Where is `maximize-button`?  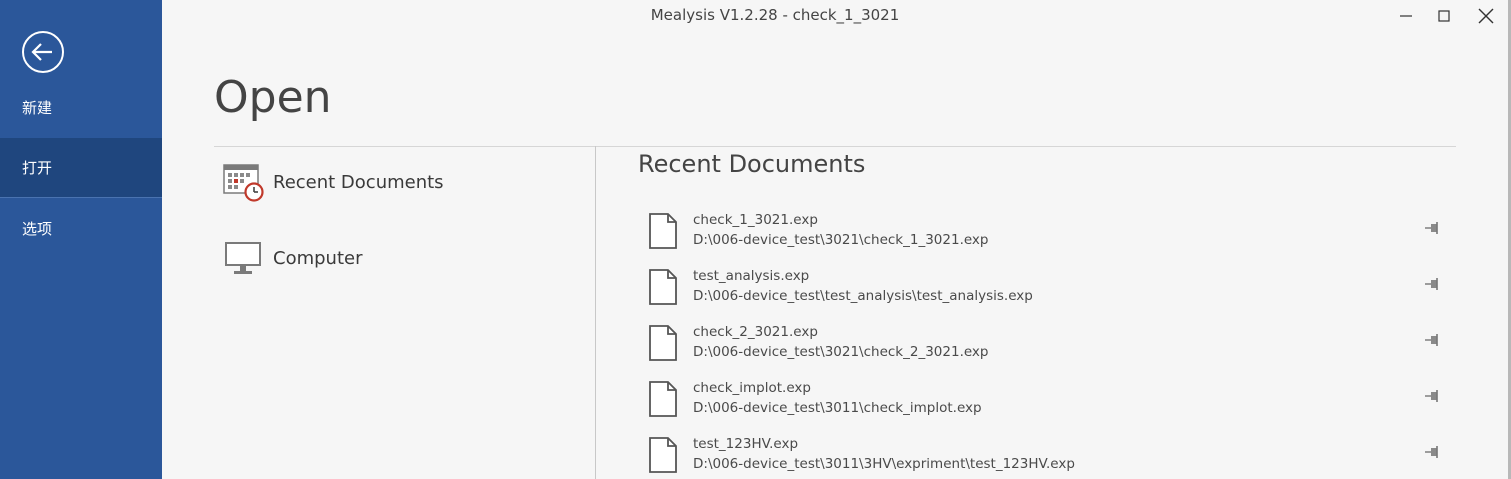 maximize-button is located at coordinates (1444, 16).